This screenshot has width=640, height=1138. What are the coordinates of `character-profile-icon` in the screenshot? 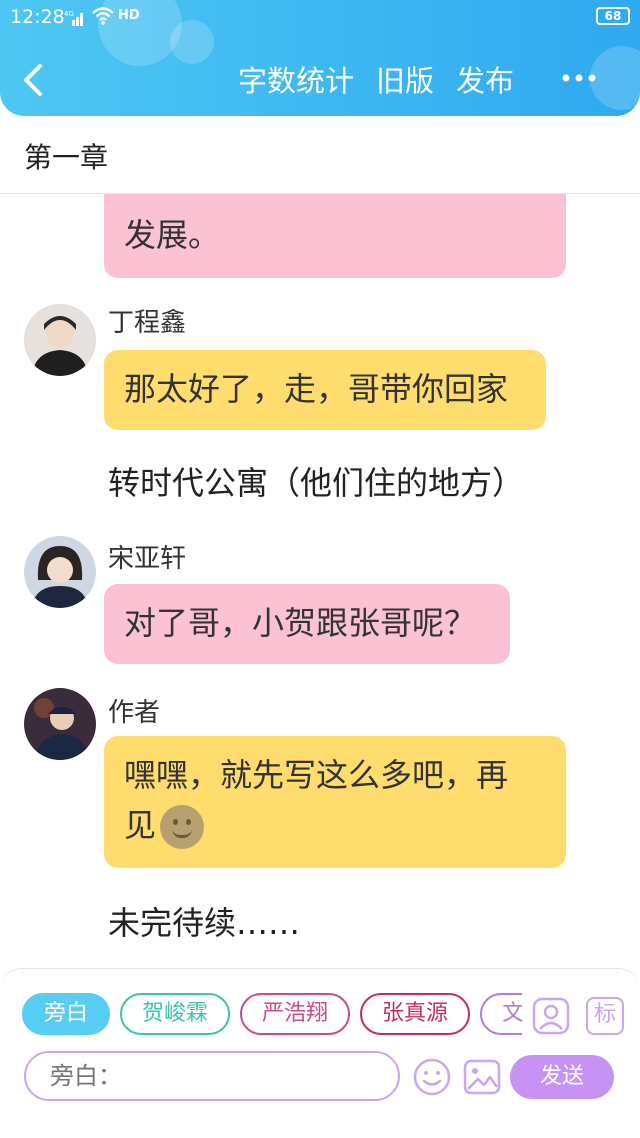 It's located at (551, 1016).